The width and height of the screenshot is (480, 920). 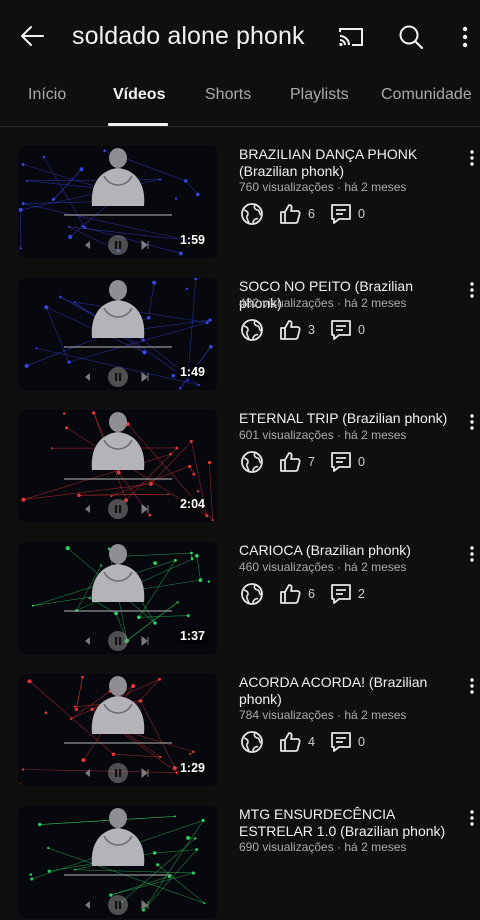 I want to click on video-duration: 1:29, so click(x=192, y=768).